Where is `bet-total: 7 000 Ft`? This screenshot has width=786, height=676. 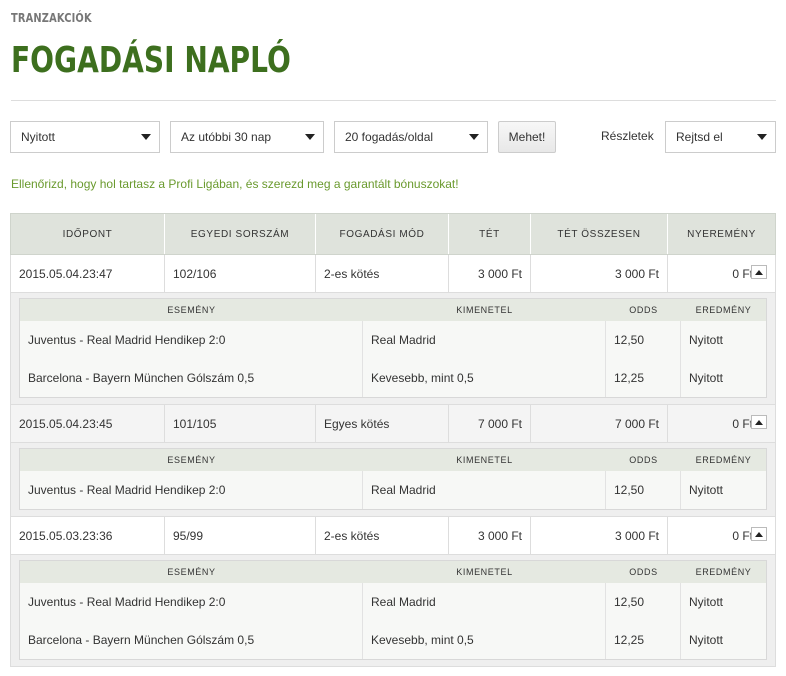
bet-total: 7 000 Ft is located at coordinates (599, 423).